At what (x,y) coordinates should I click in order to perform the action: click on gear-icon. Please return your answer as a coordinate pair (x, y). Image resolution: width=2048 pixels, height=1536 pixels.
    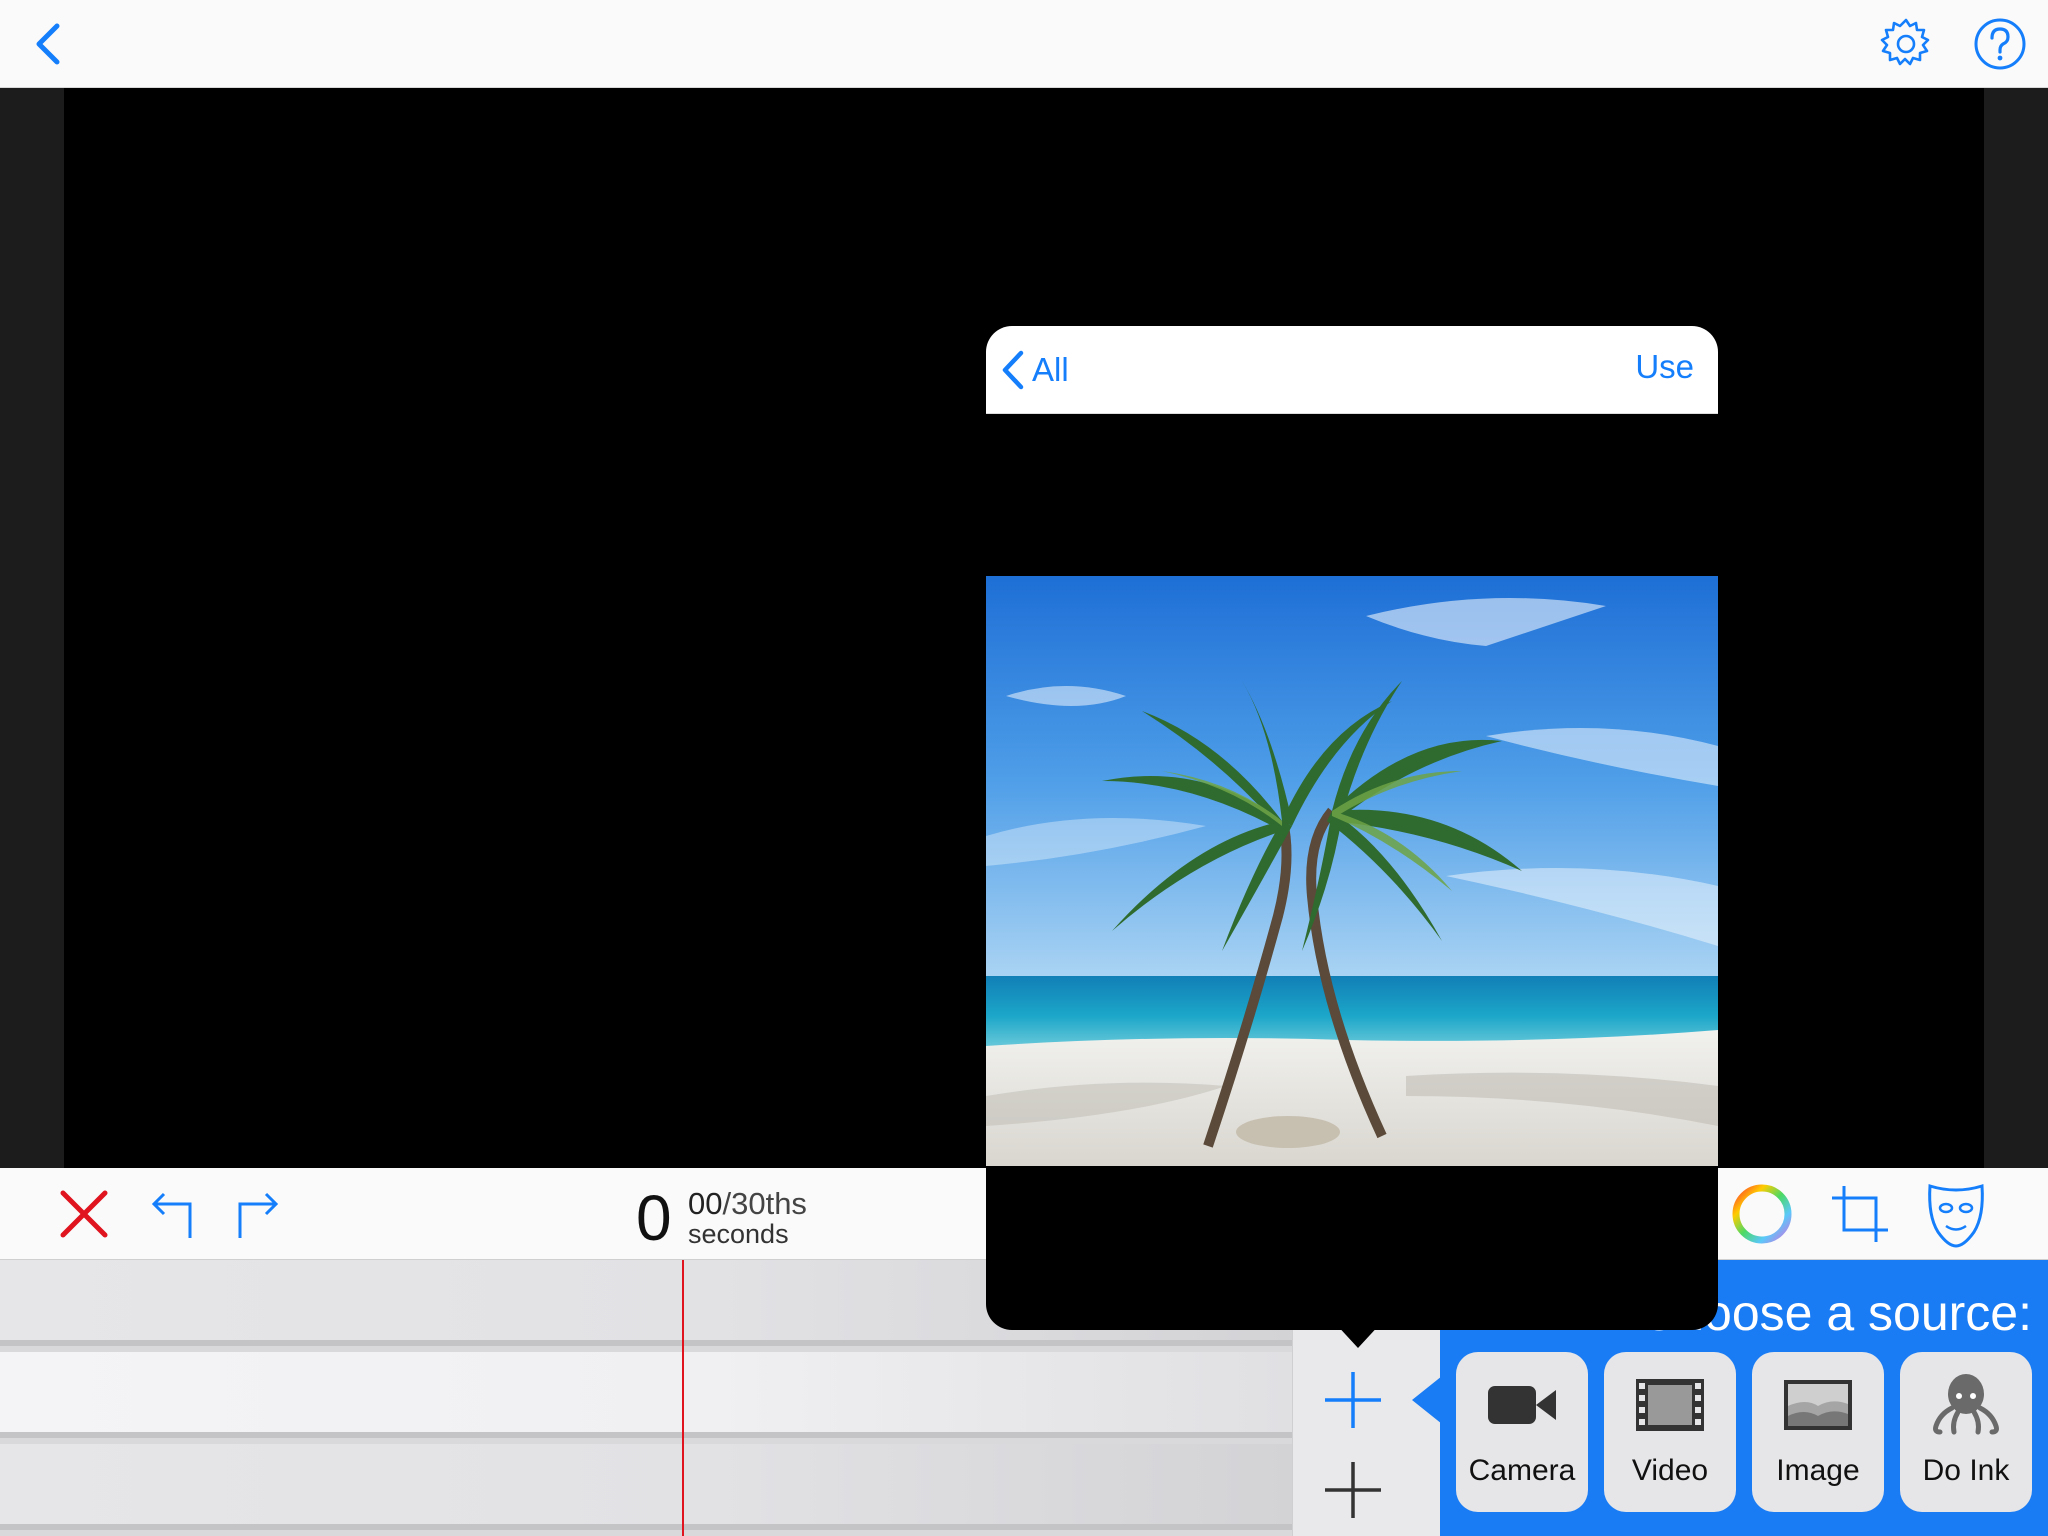
    Looking at the image, I should click on (1905, 42).